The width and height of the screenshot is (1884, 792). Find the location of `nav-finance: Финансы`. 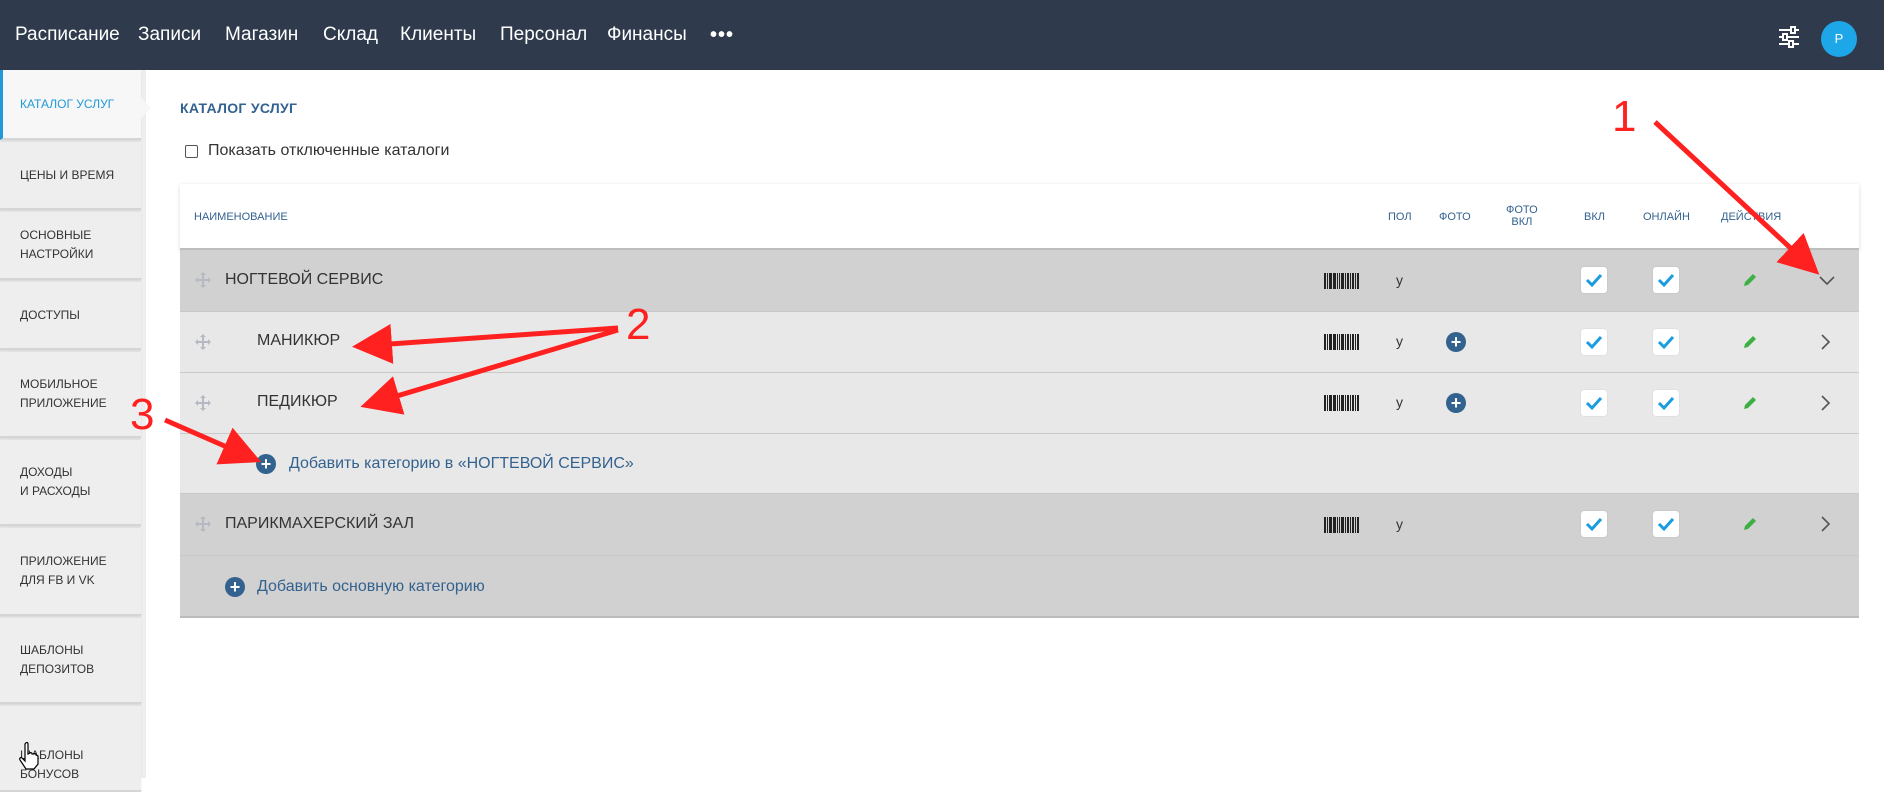

nav-finance: Финансы is located at coordinates (647, 35).